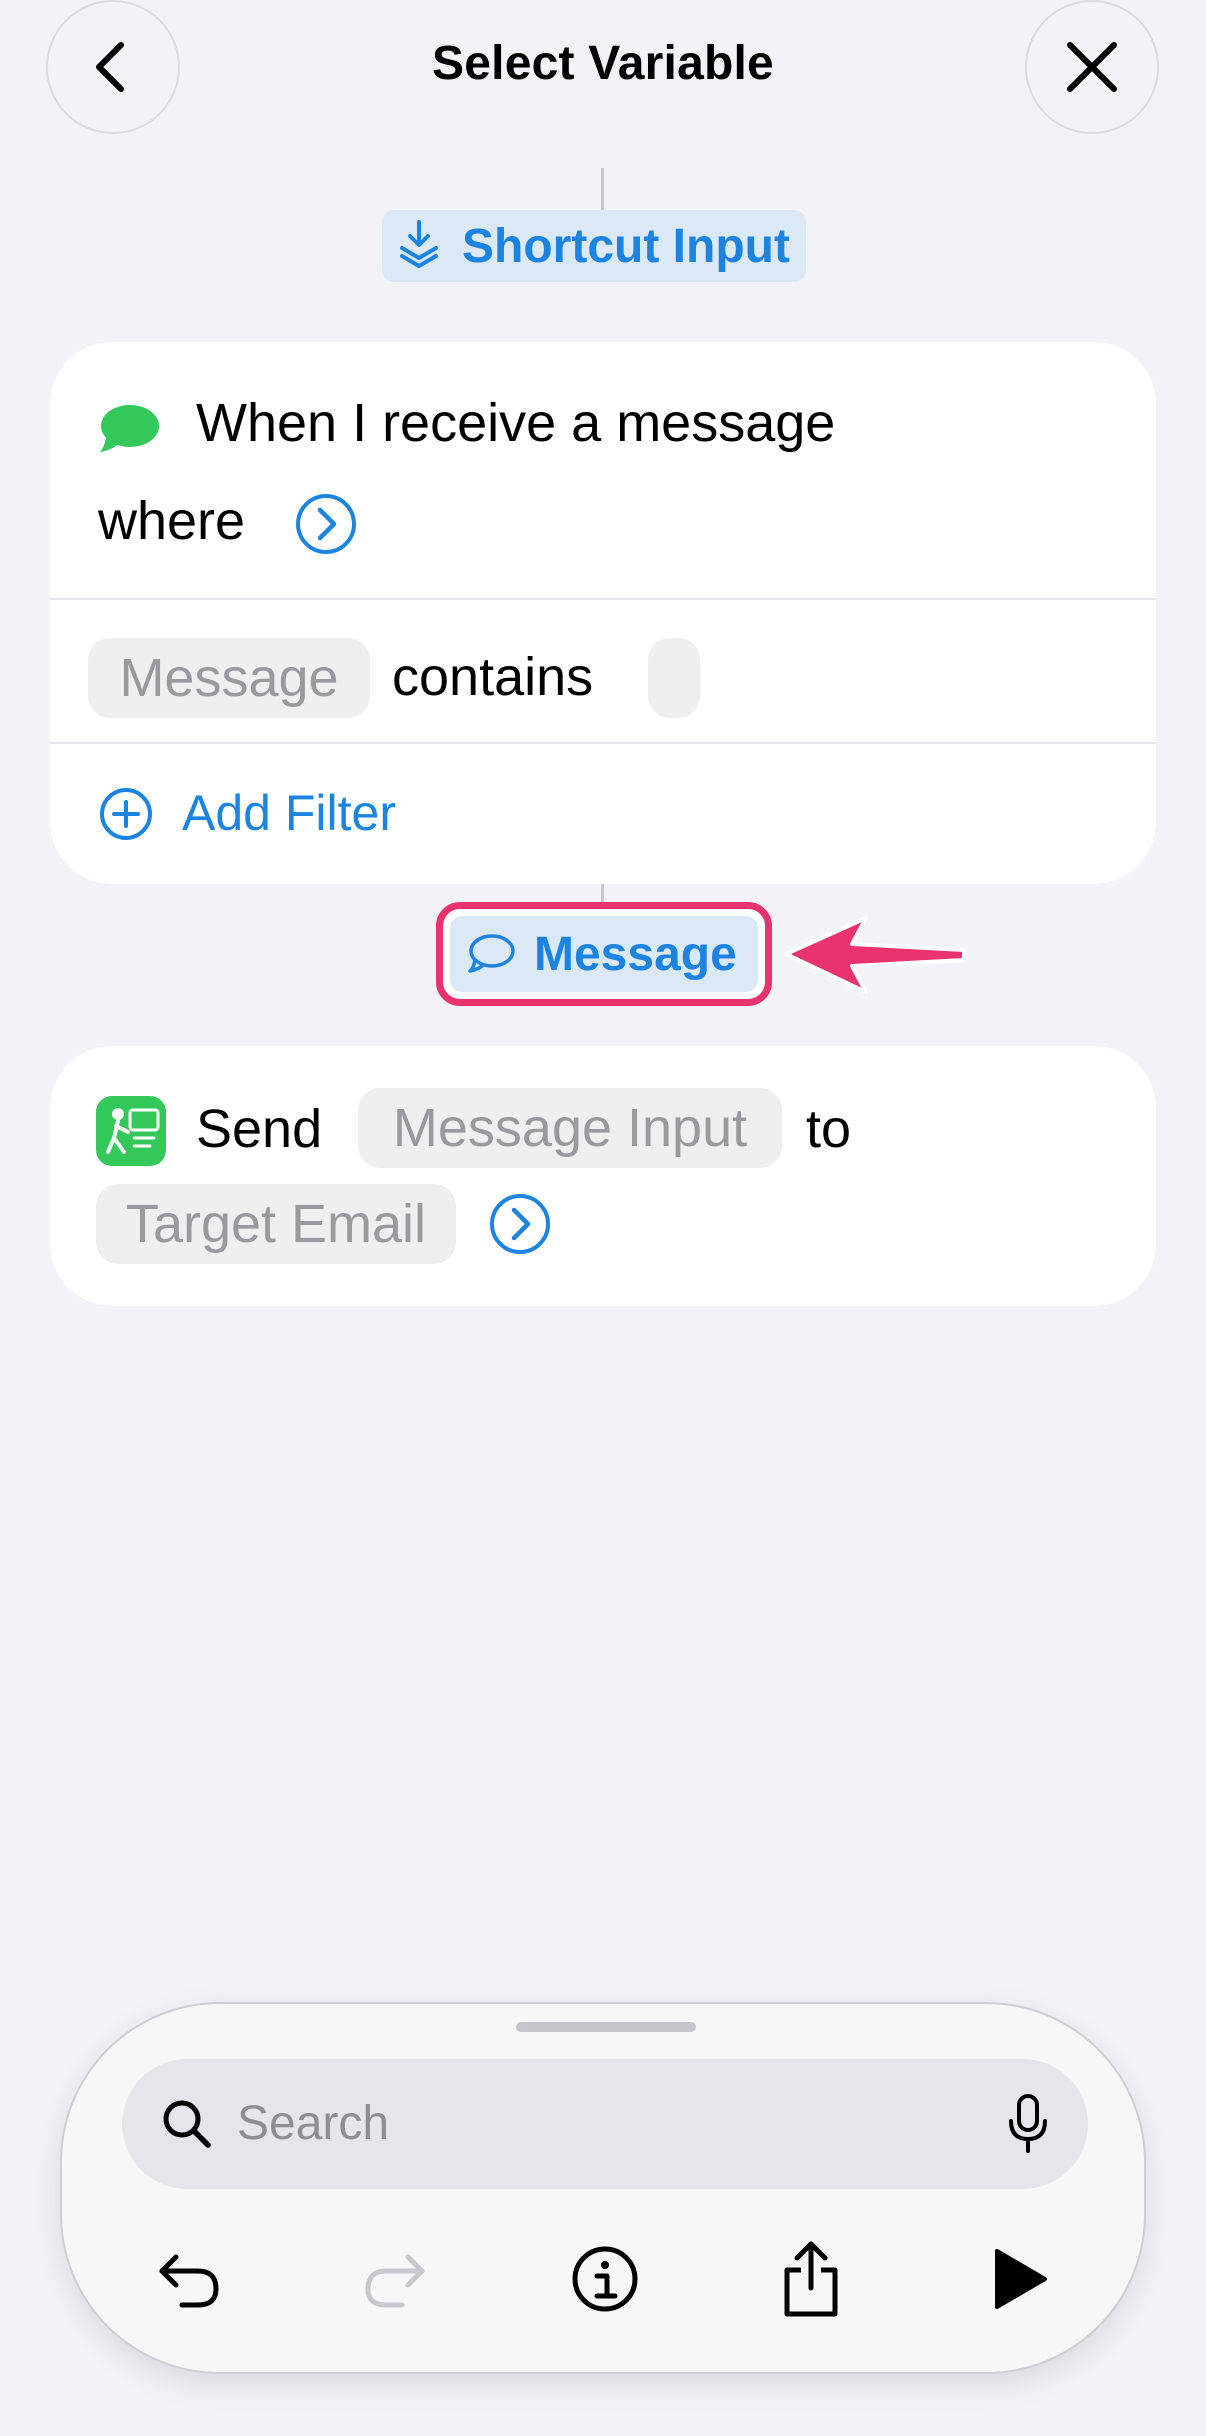 This screenshot has width=1206, height=2436. I want to click on redo-icon, so click(395, 2281).